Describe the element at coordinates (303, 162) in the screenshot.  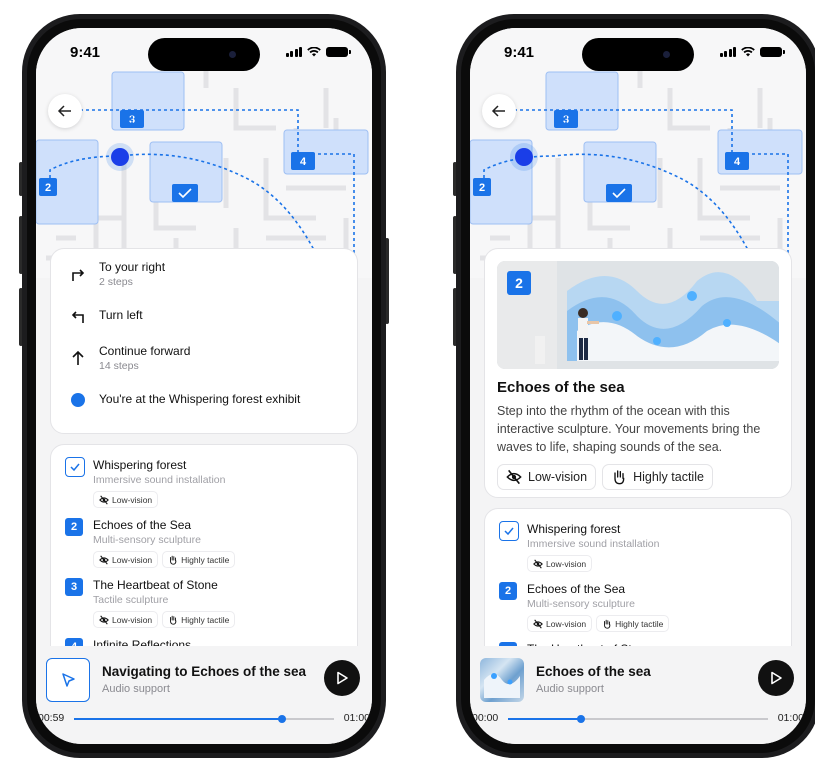
I see `room-label: 4` at that location.